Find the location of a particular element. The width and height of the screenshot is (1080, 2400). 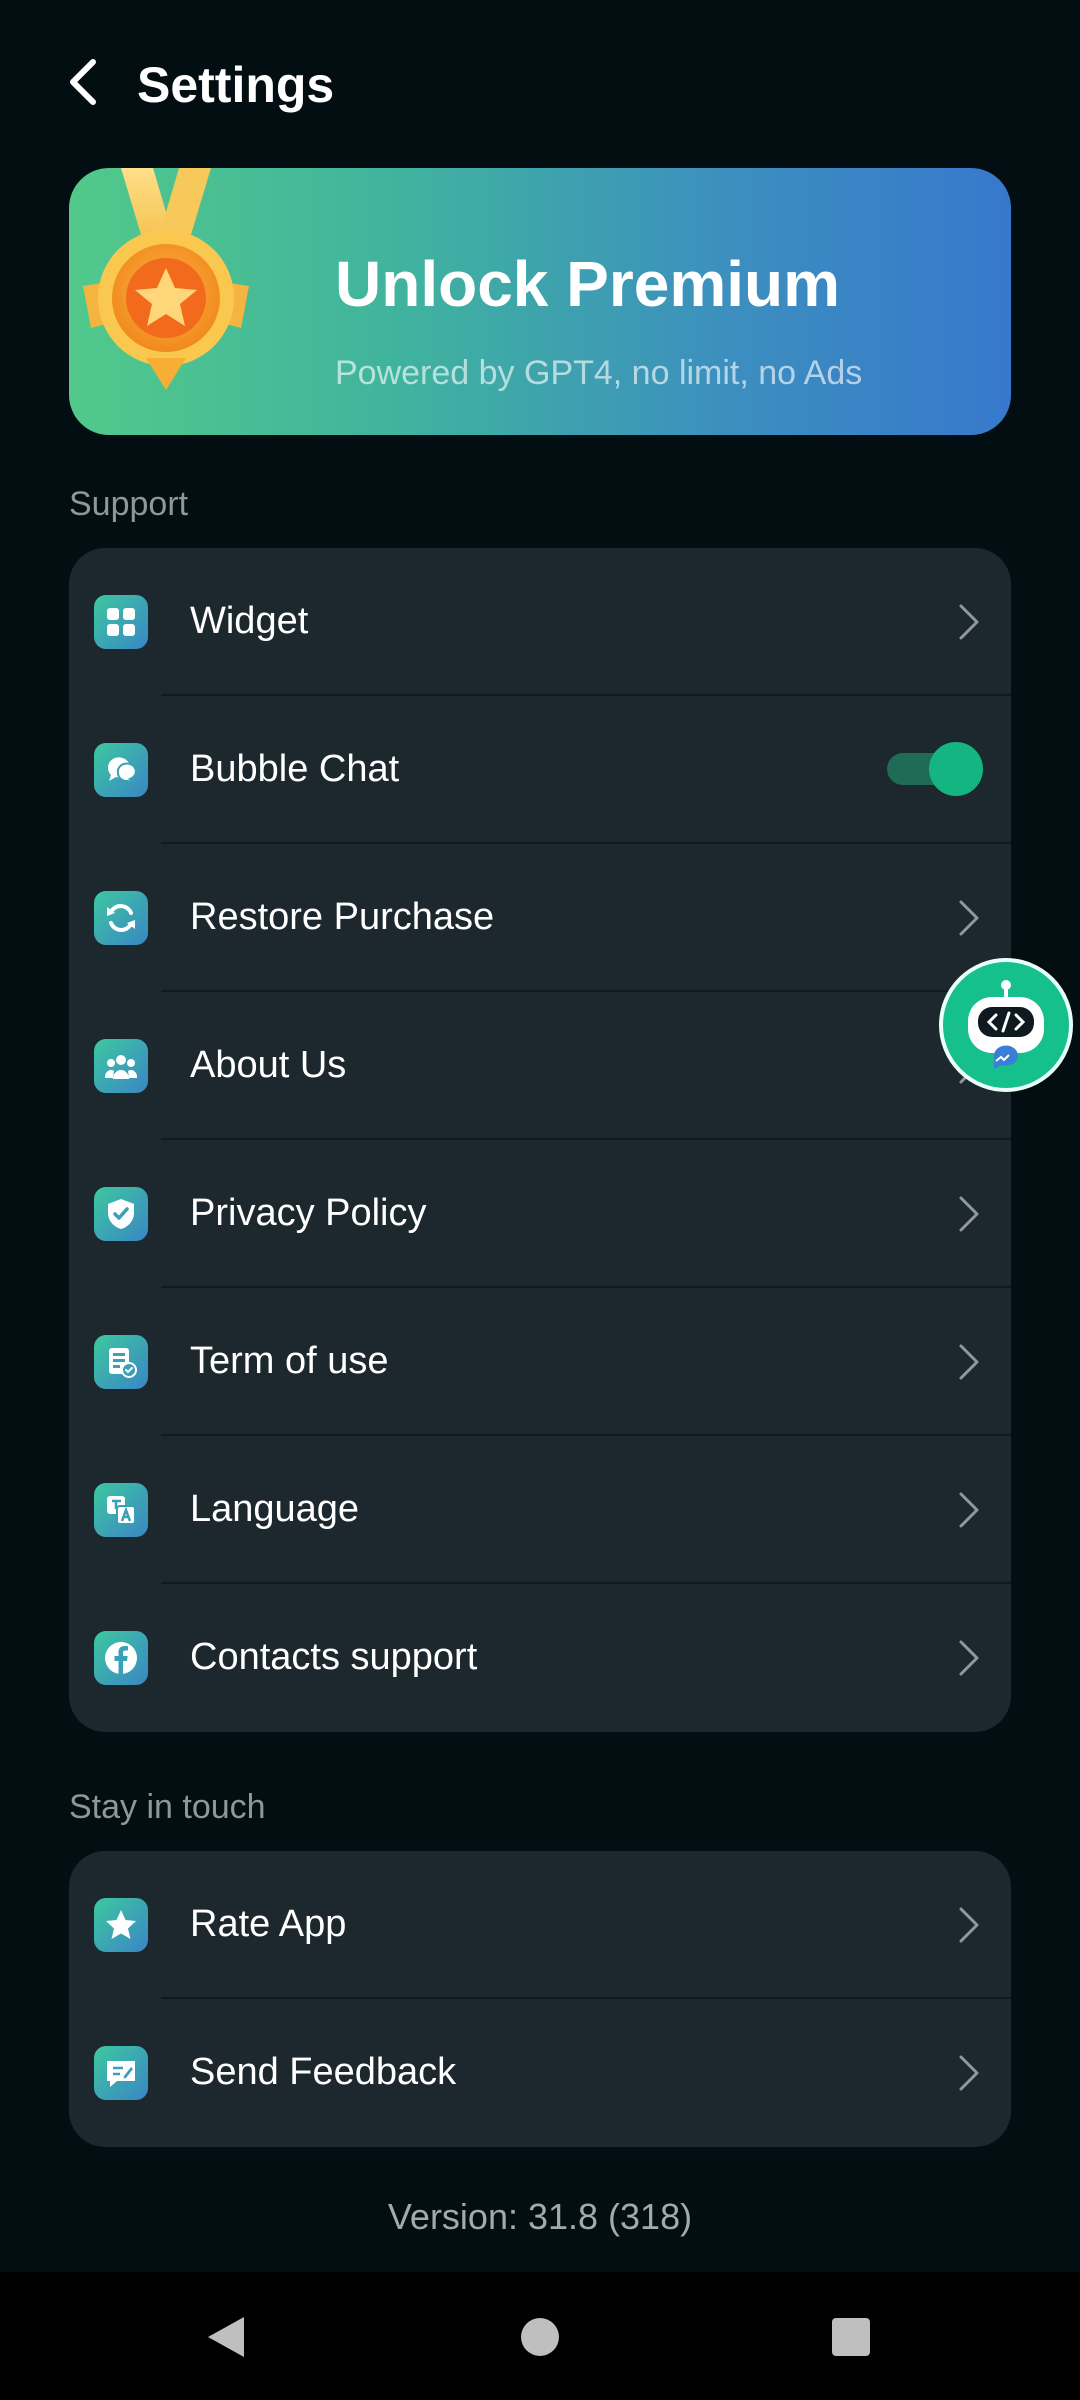

section-label-support: Support is located at coordinates (129, 504).